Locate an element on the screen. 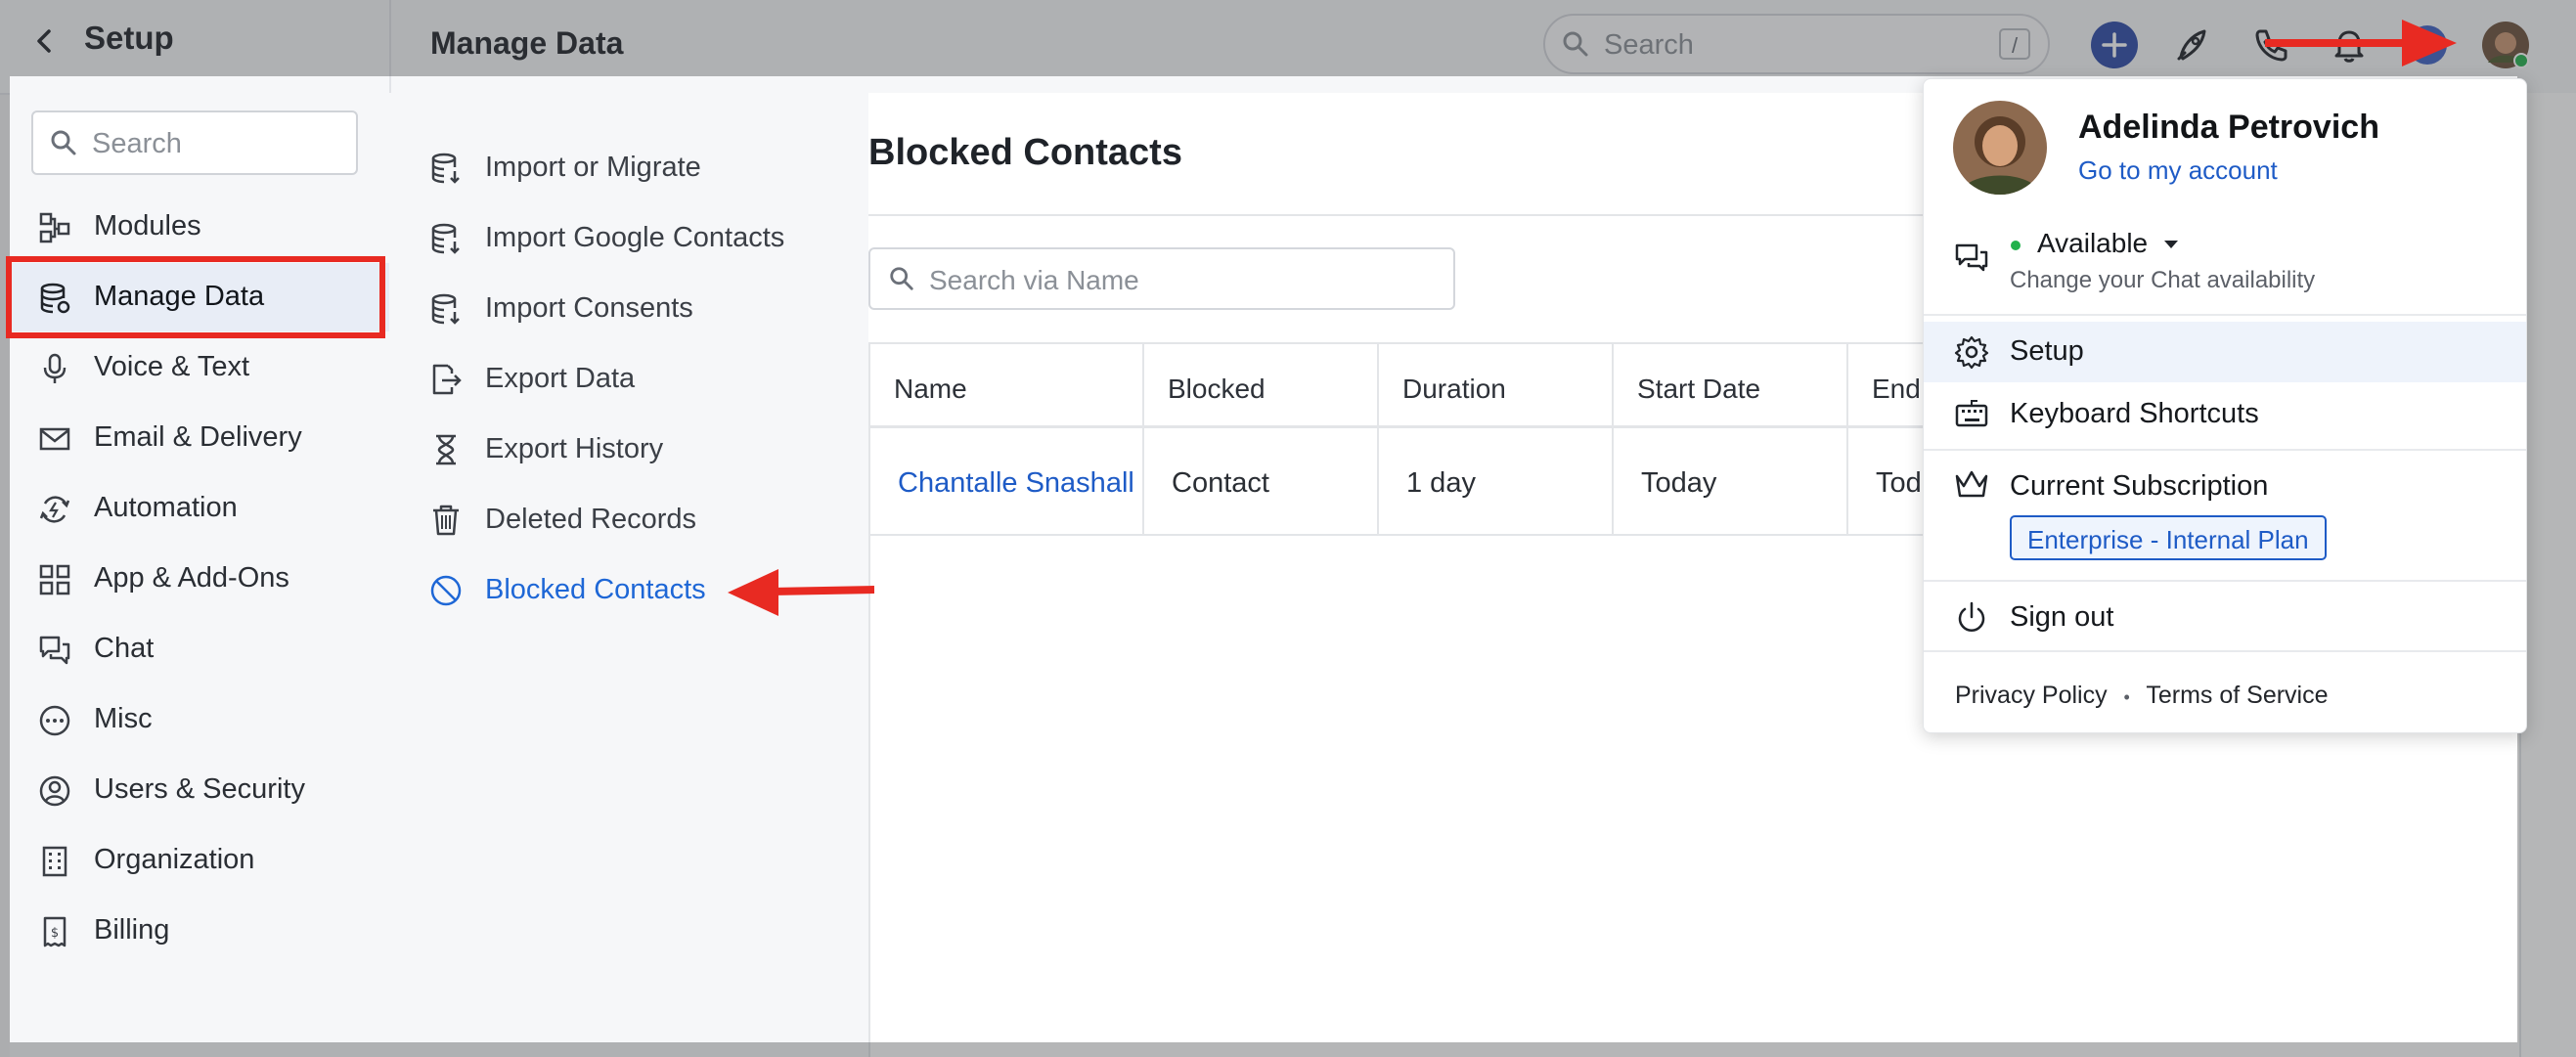 This screenshot has height=1057, width=2576. export-icon is located at coordinates (447, 379).